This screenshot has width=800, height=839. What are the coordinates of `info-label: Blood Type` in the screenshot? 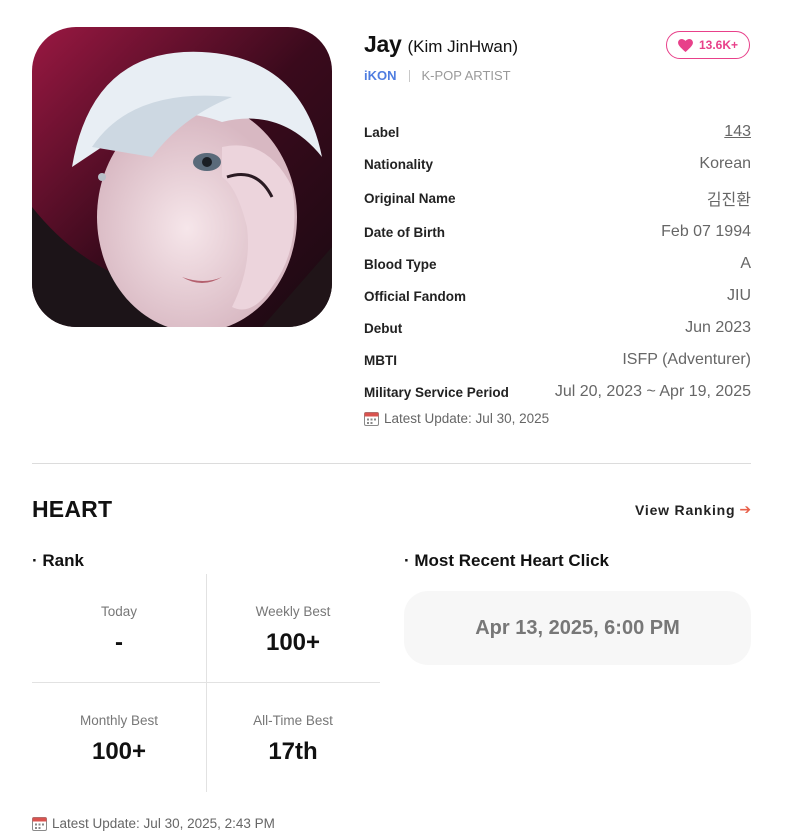 It's located at (400, 264).